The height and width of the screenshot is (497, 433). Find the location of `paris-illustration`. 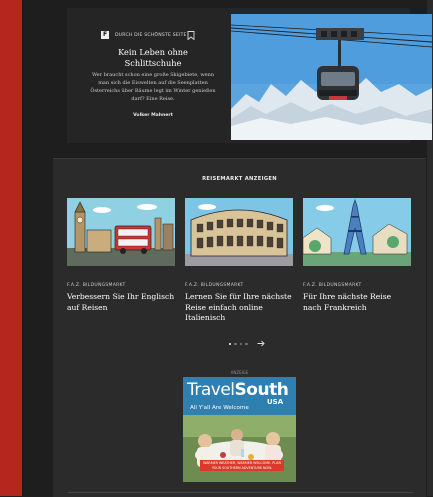

paris-illustration is located at coordinates (356, 232).